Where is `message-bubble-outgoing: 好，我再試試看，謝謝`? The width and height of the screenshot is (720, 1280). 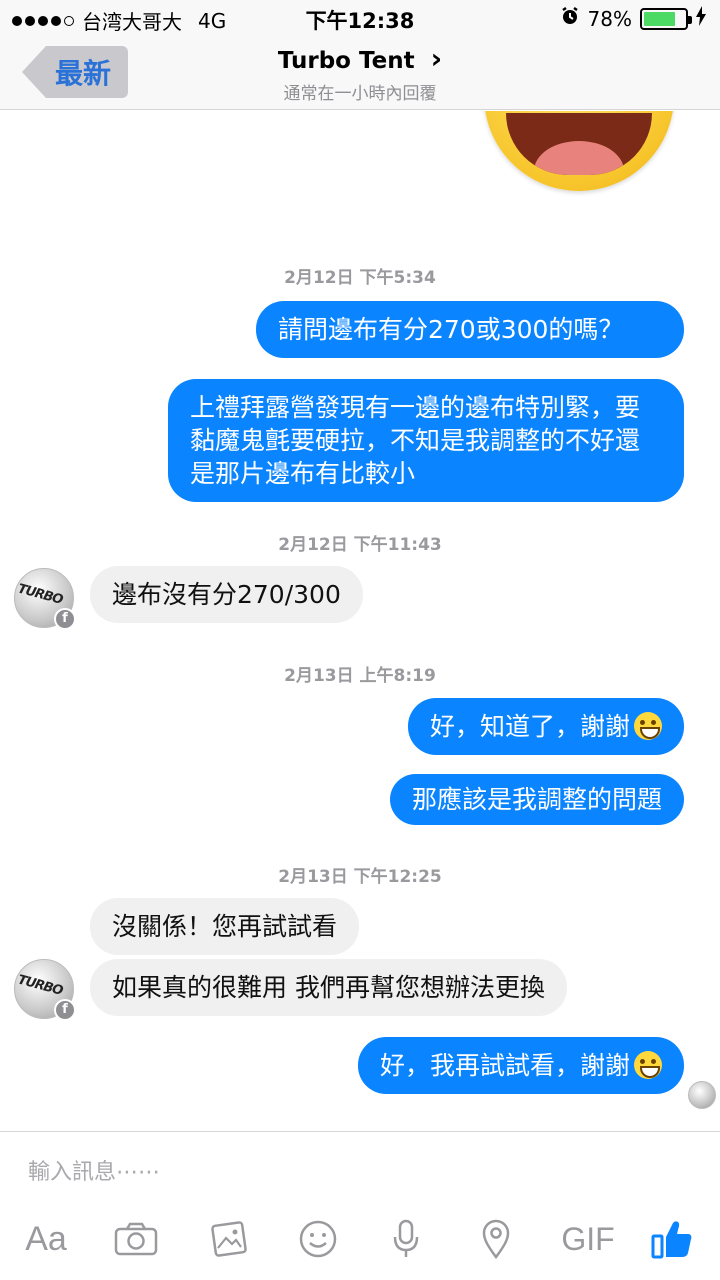
message-bubble-outgoing: 好，我再試試看，謝謝 is located at coordinates (520, 1065).